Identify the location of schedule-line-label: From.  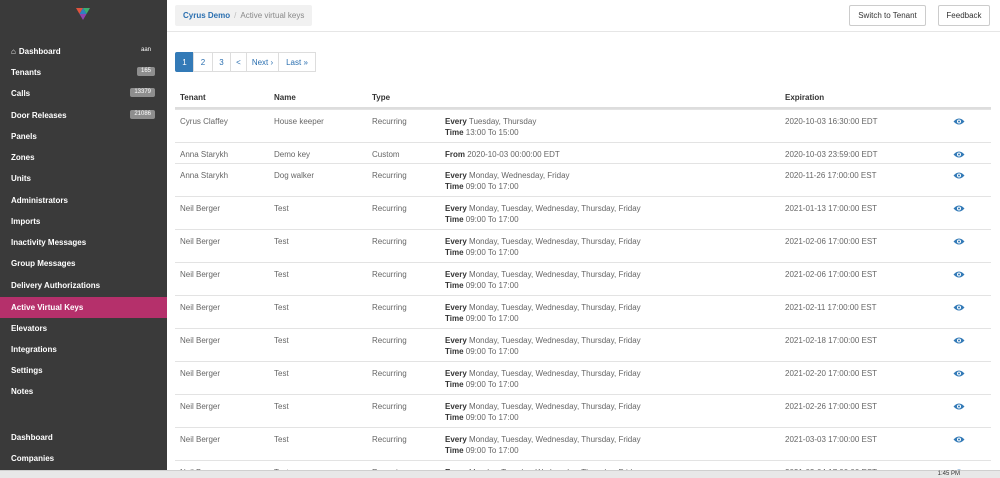
(455, 154).